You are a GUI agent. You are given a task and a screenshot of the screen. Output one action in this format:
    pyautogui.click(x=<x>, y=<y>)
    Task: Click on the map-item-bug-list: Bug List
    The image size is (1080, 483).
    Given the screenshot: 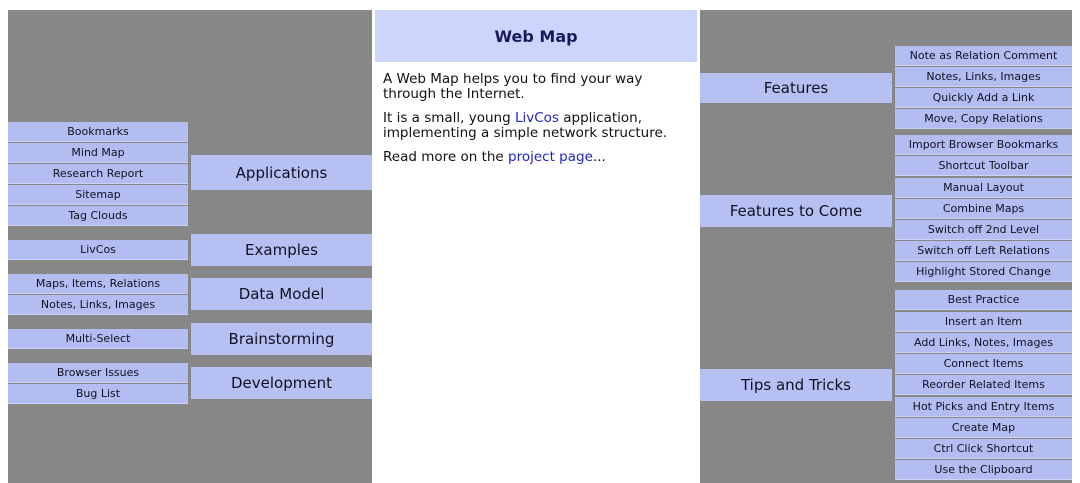 What is the action you would take?
    pyautogui.click(x=98, y=394)
    